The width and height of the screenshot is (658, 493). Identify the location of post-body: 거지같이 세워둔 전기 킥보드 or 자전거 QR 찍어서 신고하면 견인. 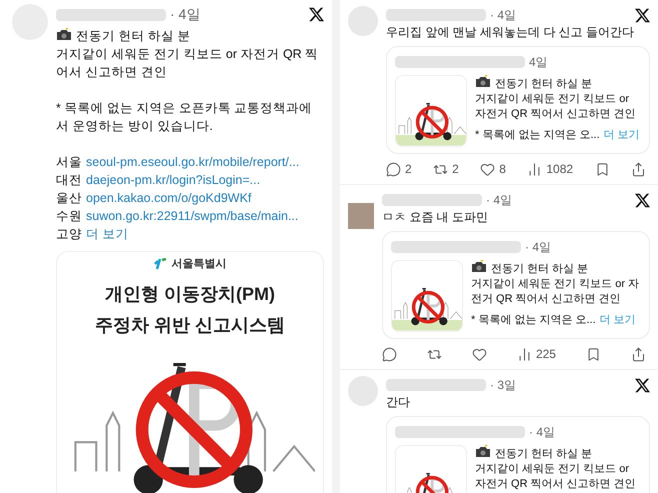
(188, 63).